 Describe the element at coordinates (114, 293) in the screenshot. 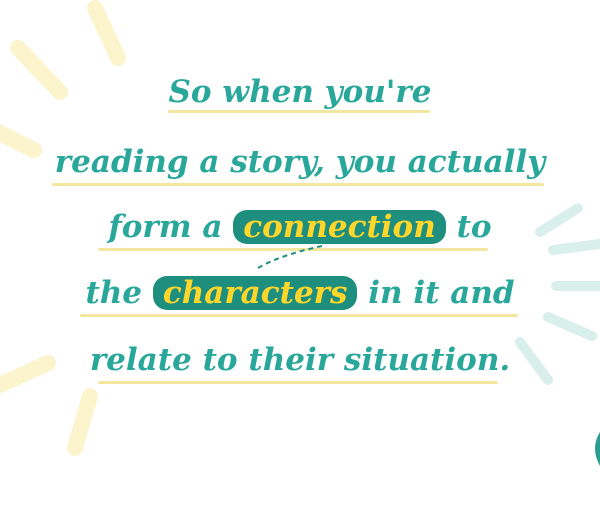

I see `caption-text-4a: the` at that location.